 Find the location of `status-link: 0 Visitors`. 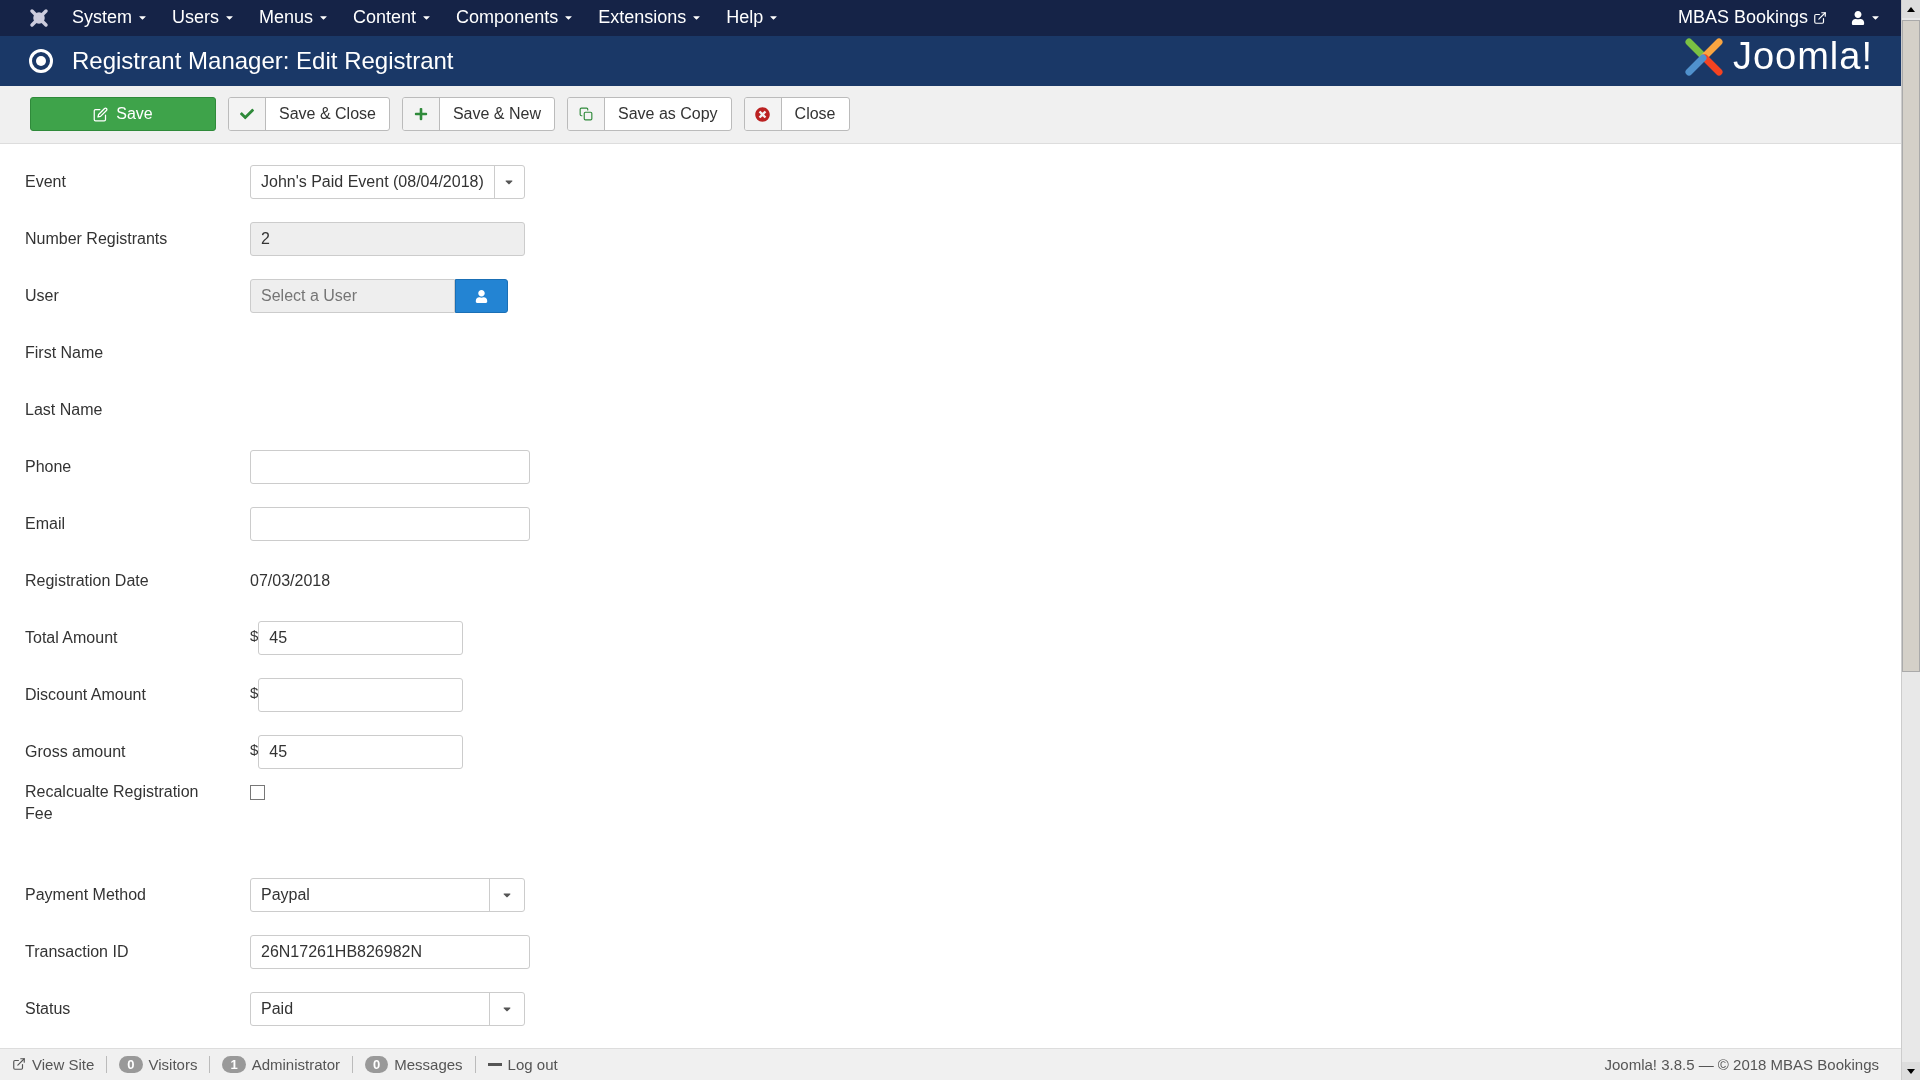

status-link: 0 Visitors is located at coordinates (159, 1064).